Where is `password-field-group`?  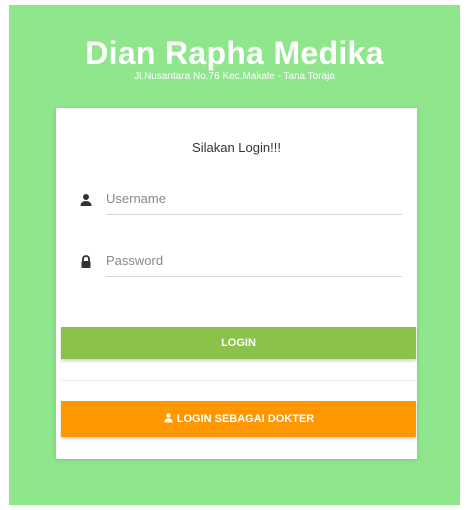 password-field-group is located at coordinates (240, 262).